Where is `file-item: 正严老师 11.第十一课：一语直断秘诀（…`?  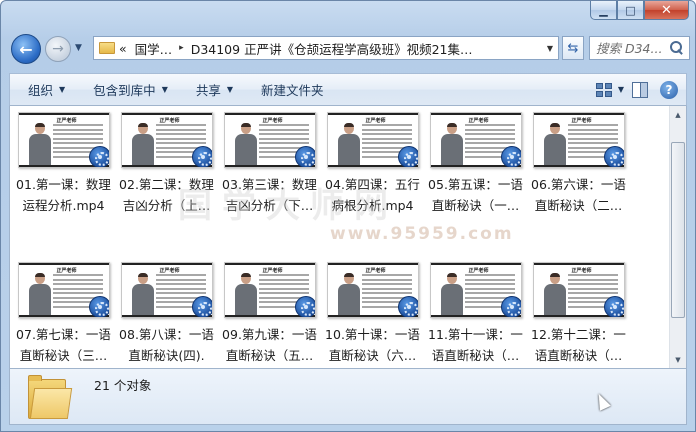 file-item: 正严老师 11.第十一课：一语直断秘诀（… is located at coordinates (475, 314).